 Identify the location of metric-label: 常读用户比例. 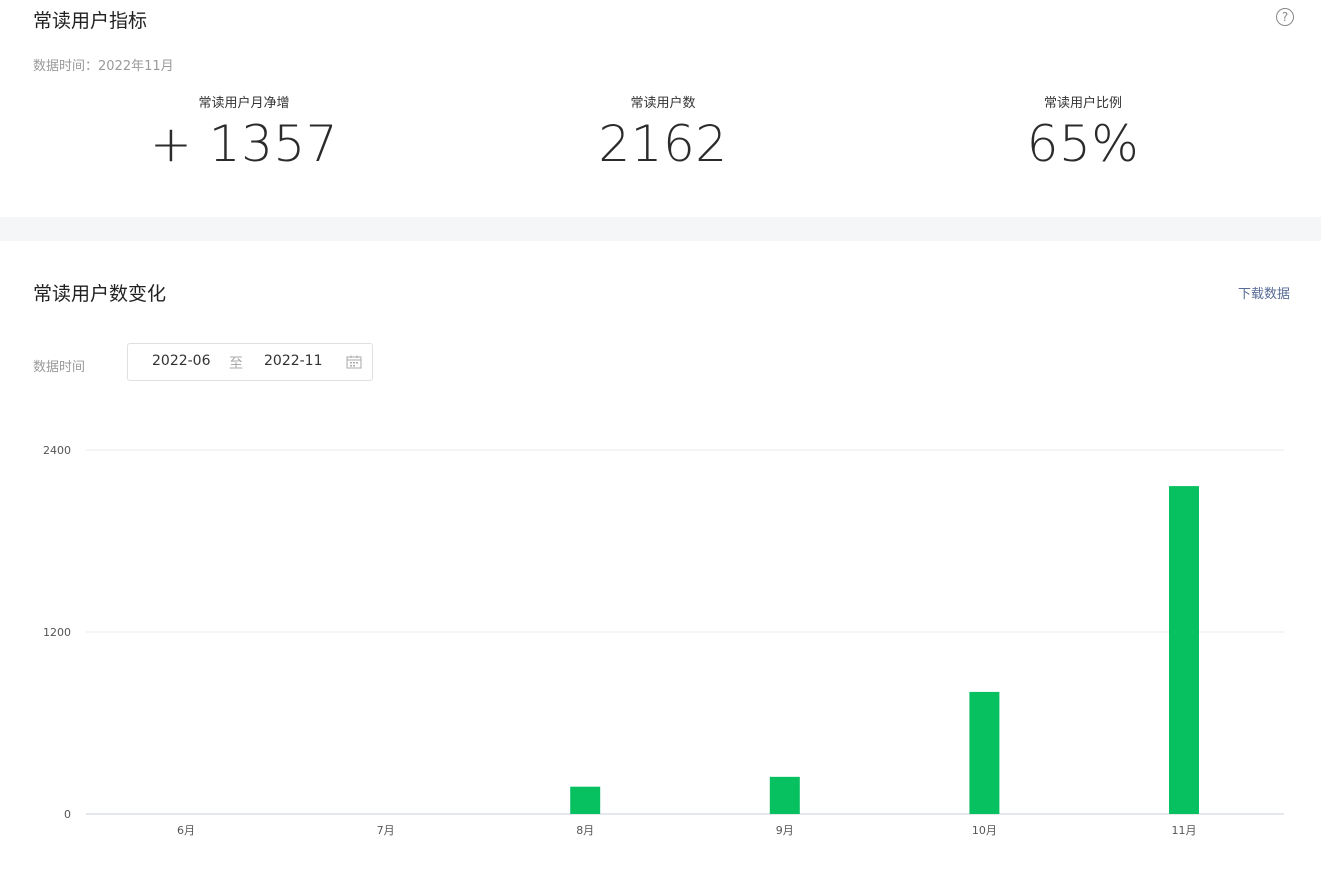
(1082, 103).